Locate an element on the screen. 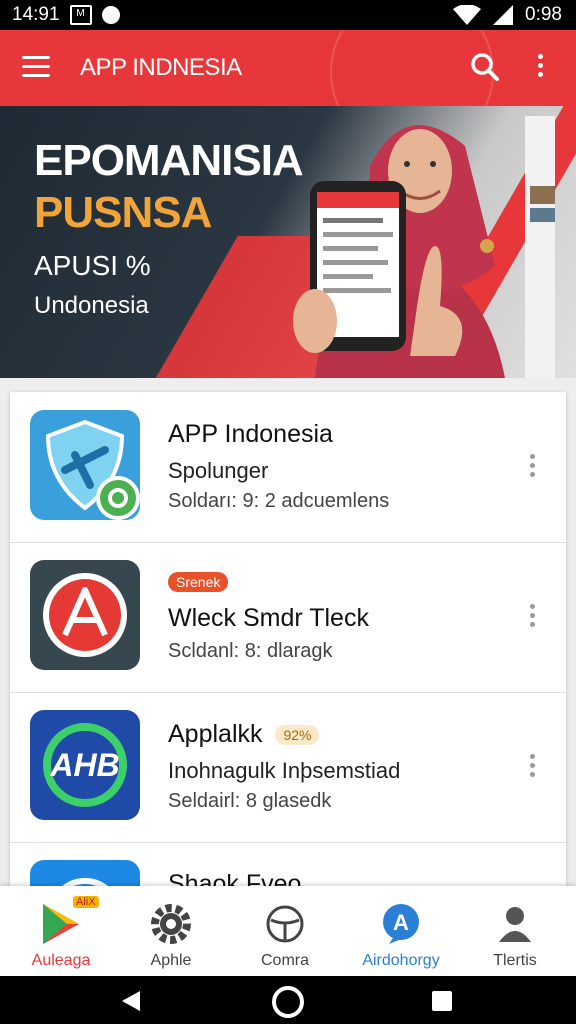  nav-item-tlertis: Tlertis is located at coordinates (515, 934).